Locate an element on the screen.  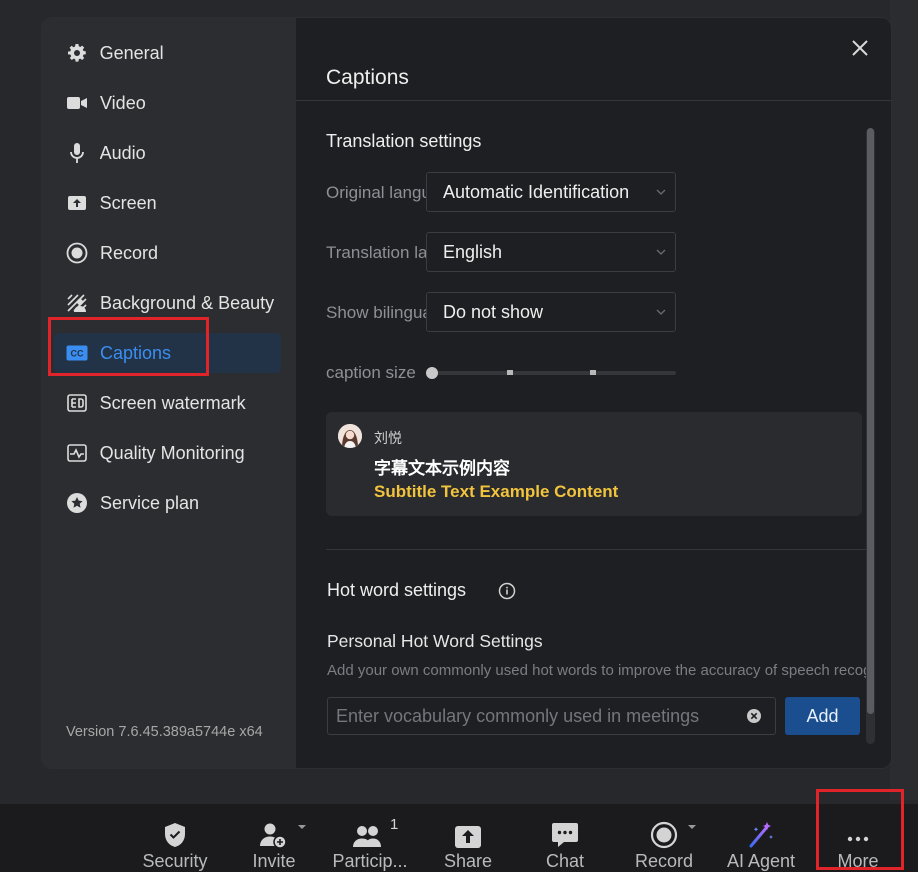
participants-icon: 1 is located at coordinates (370, 827).